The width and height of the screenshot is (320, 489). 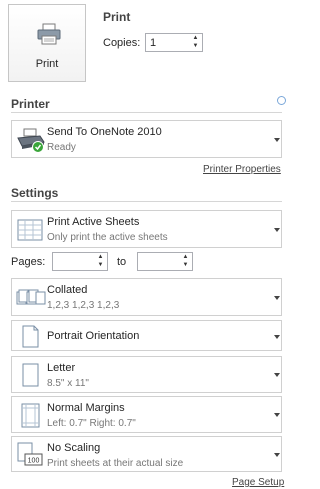 I want to click on page-setup-link: Page Setup, so click(x=258, y=482).